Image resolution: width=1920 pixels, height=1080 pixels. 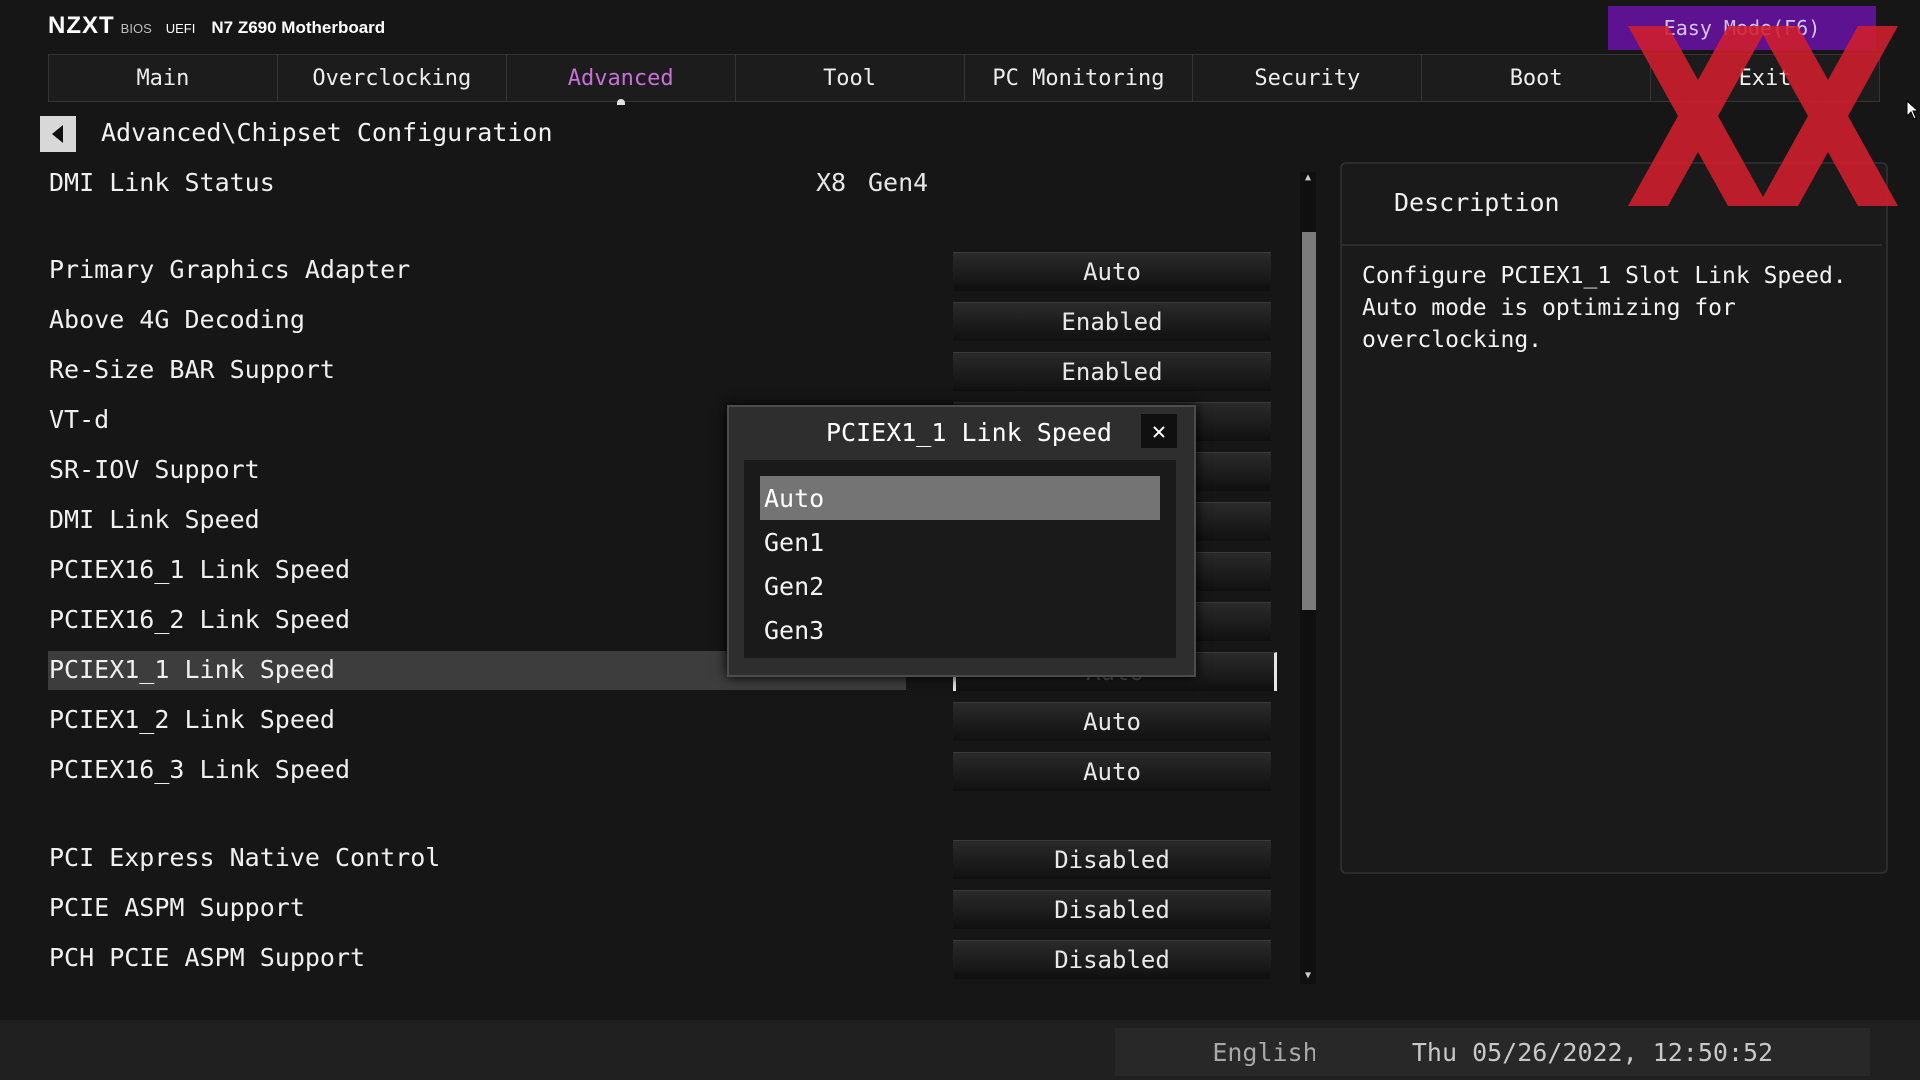 I want to click on setting-label-pcie-aspm-support: PCIE ASPM Support, so click(x=177, y=907).